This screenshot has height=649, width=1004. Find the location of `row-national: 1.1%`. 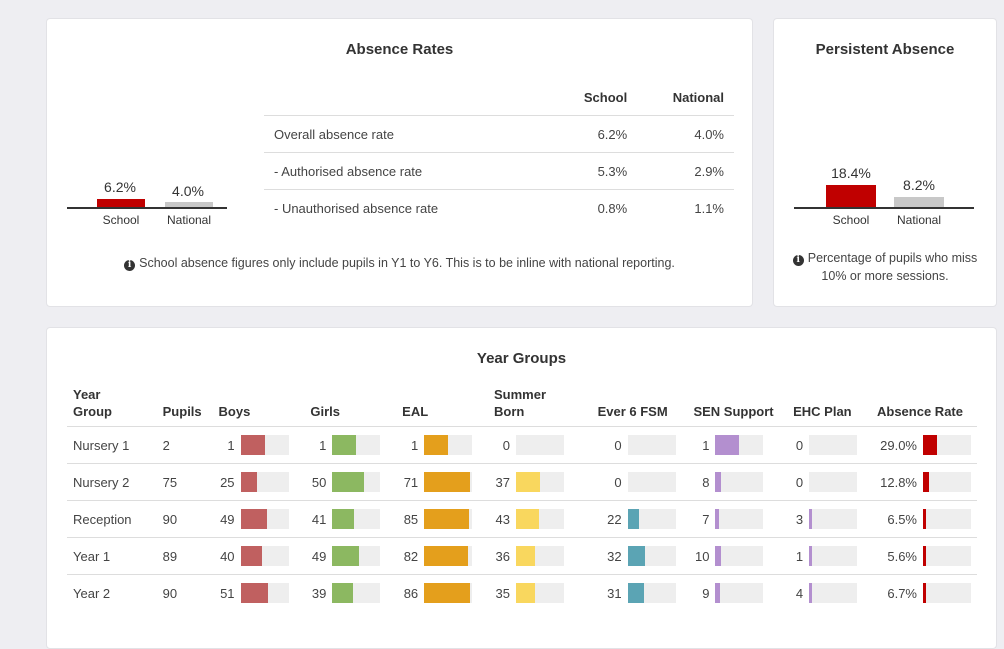

row-national: 1.1% is located at coordinates (709, 208).